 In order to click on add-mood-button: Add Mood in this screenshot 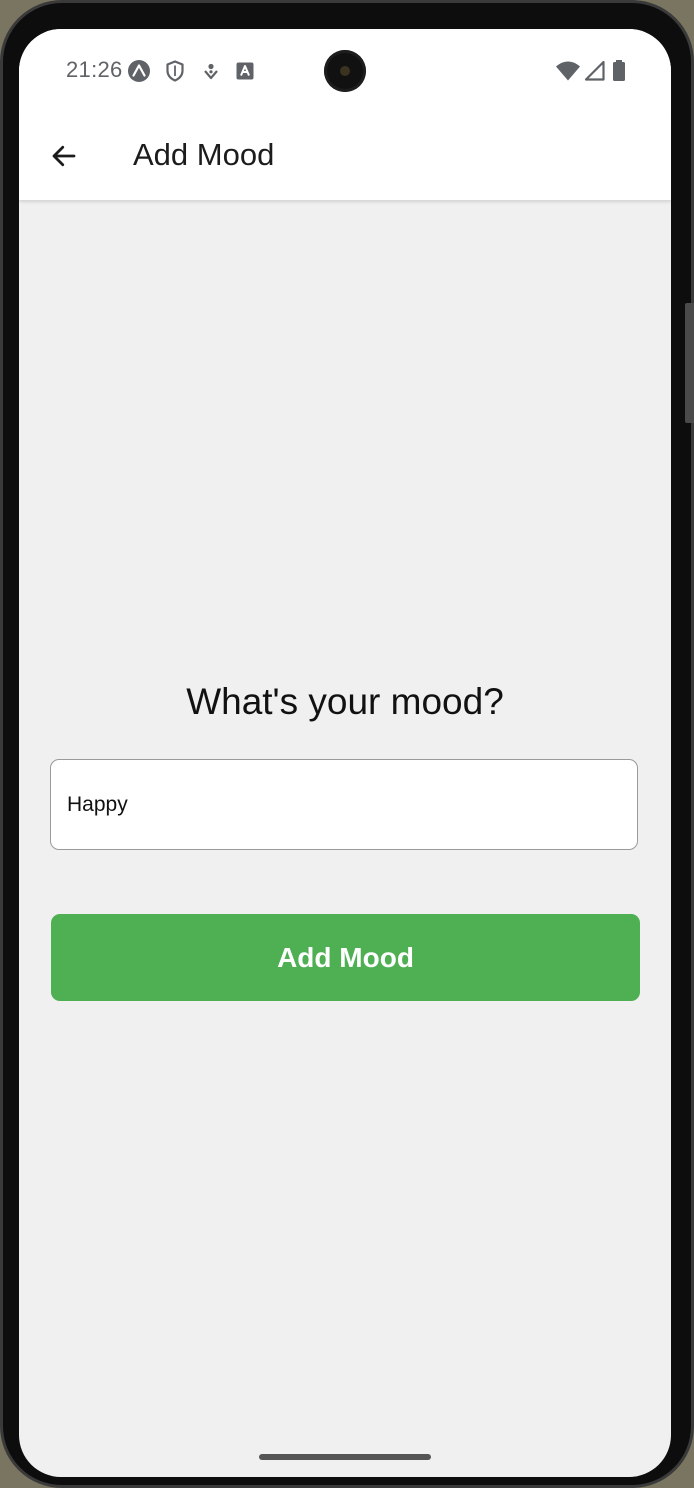, I will do `click(345, 957)`.